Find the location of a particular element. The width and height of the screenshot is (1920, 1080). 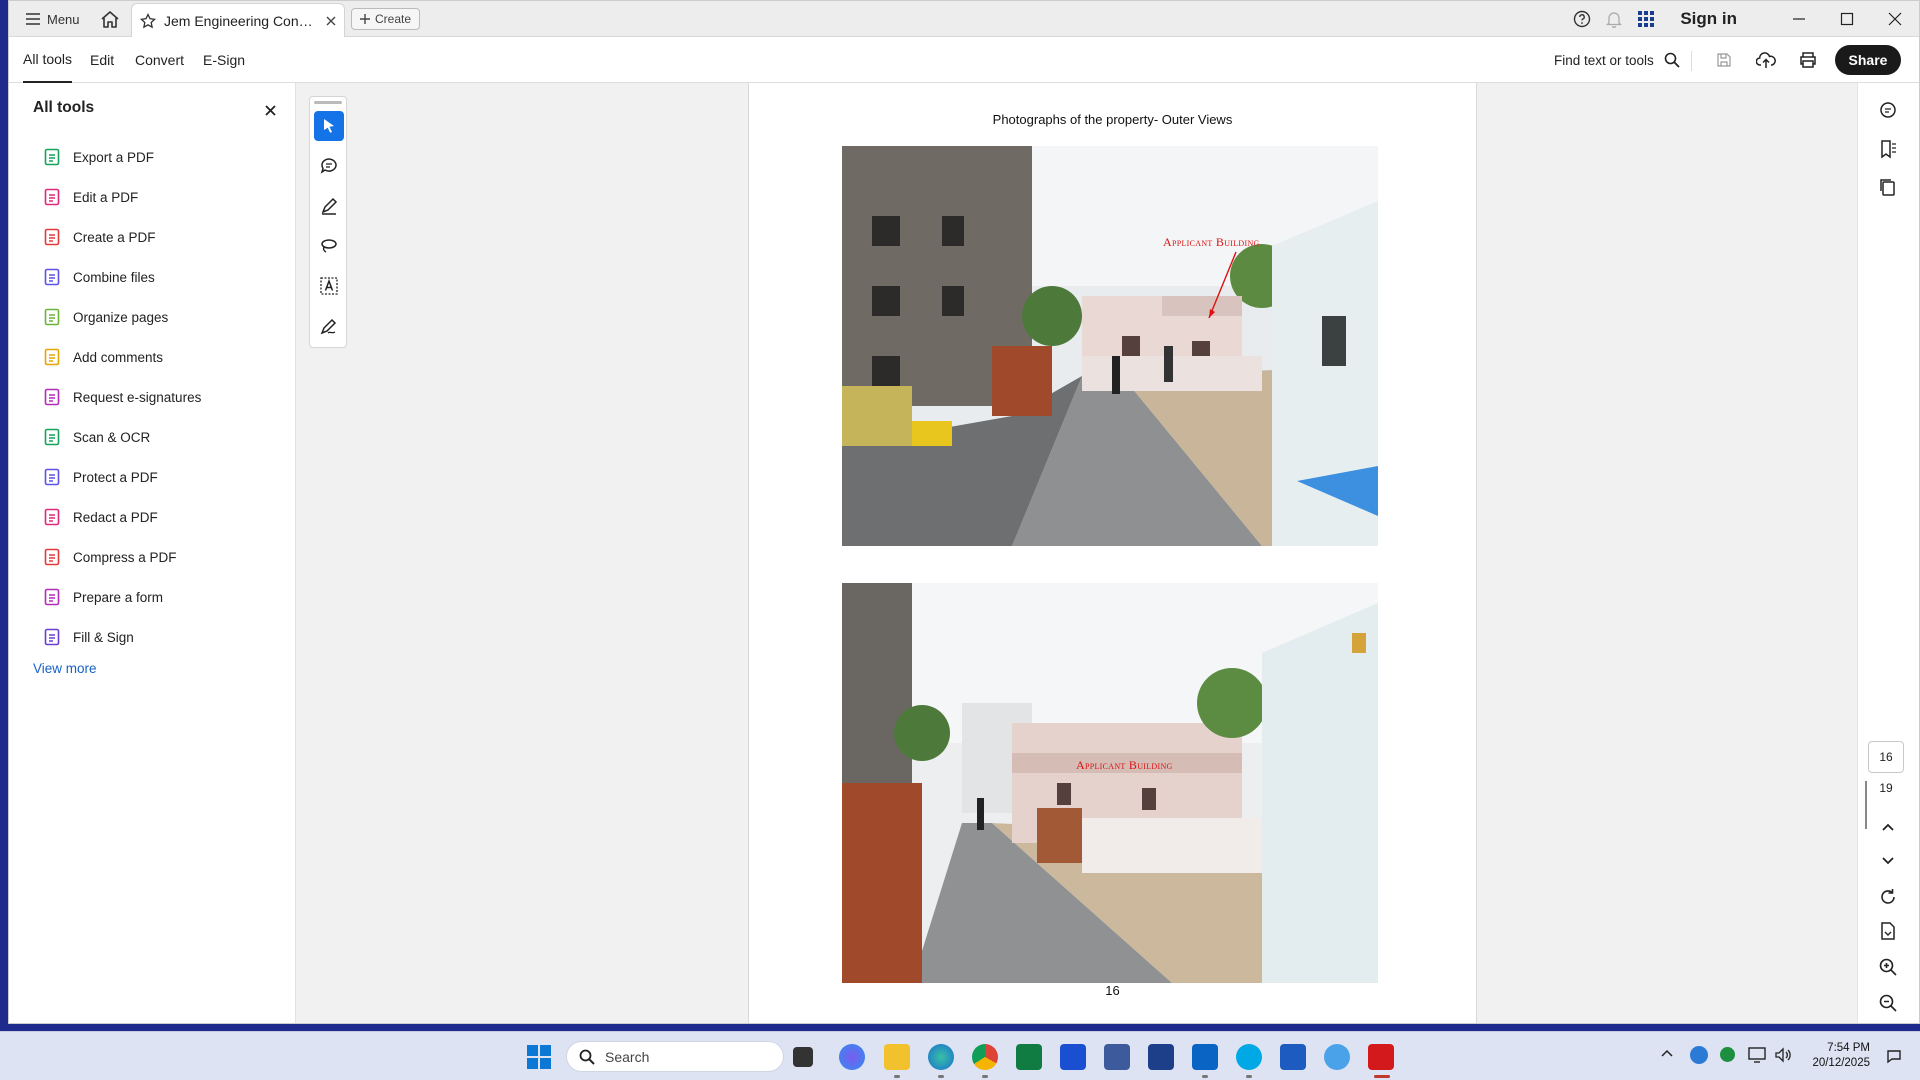

windows-start-icon is located at coordinates (539, 1057).